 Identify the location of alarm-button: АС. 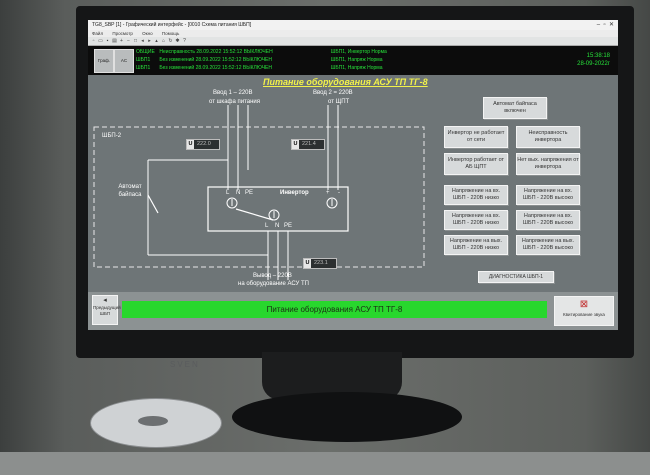
(124, 61).